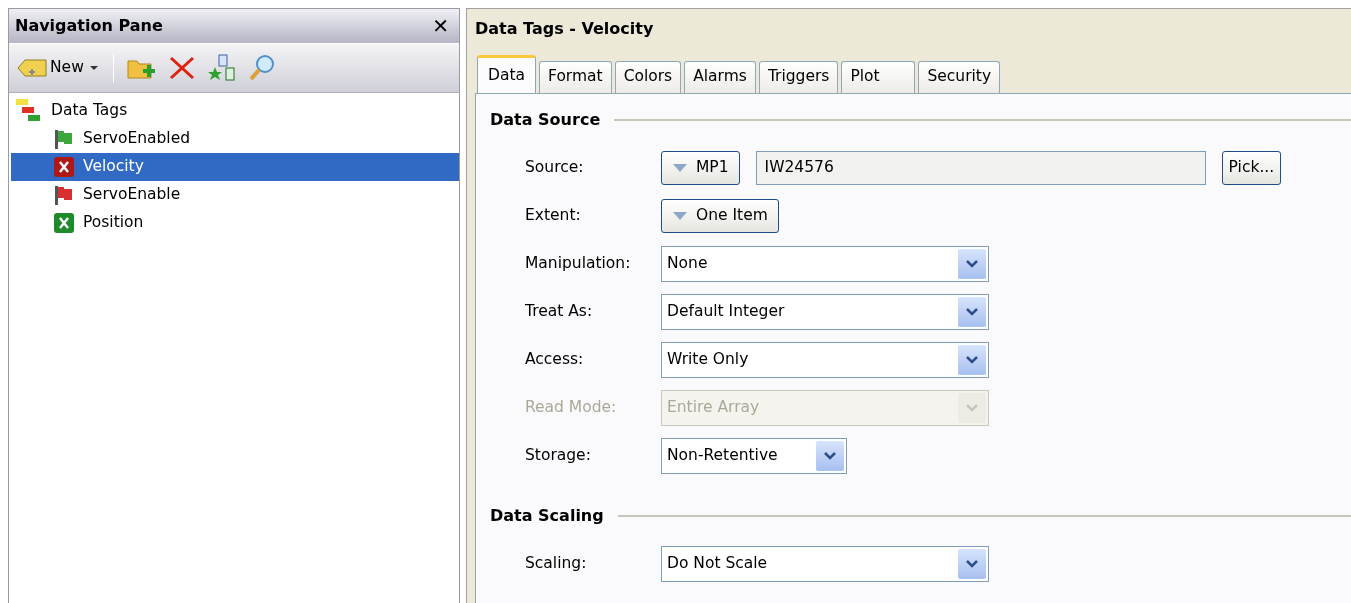 This screenshot has height=603, width=1351. Describe the element at coordinates (564, 29) in the screenshot. I see `panel-title: Data Tags - Velocity` at that location.